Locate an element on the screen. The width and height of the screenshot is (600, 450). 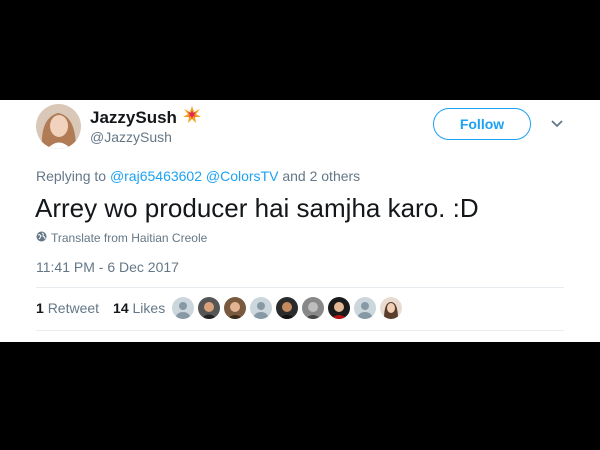
translate-link: Translate from Haitian Creole is located at coordinates (121, 238).